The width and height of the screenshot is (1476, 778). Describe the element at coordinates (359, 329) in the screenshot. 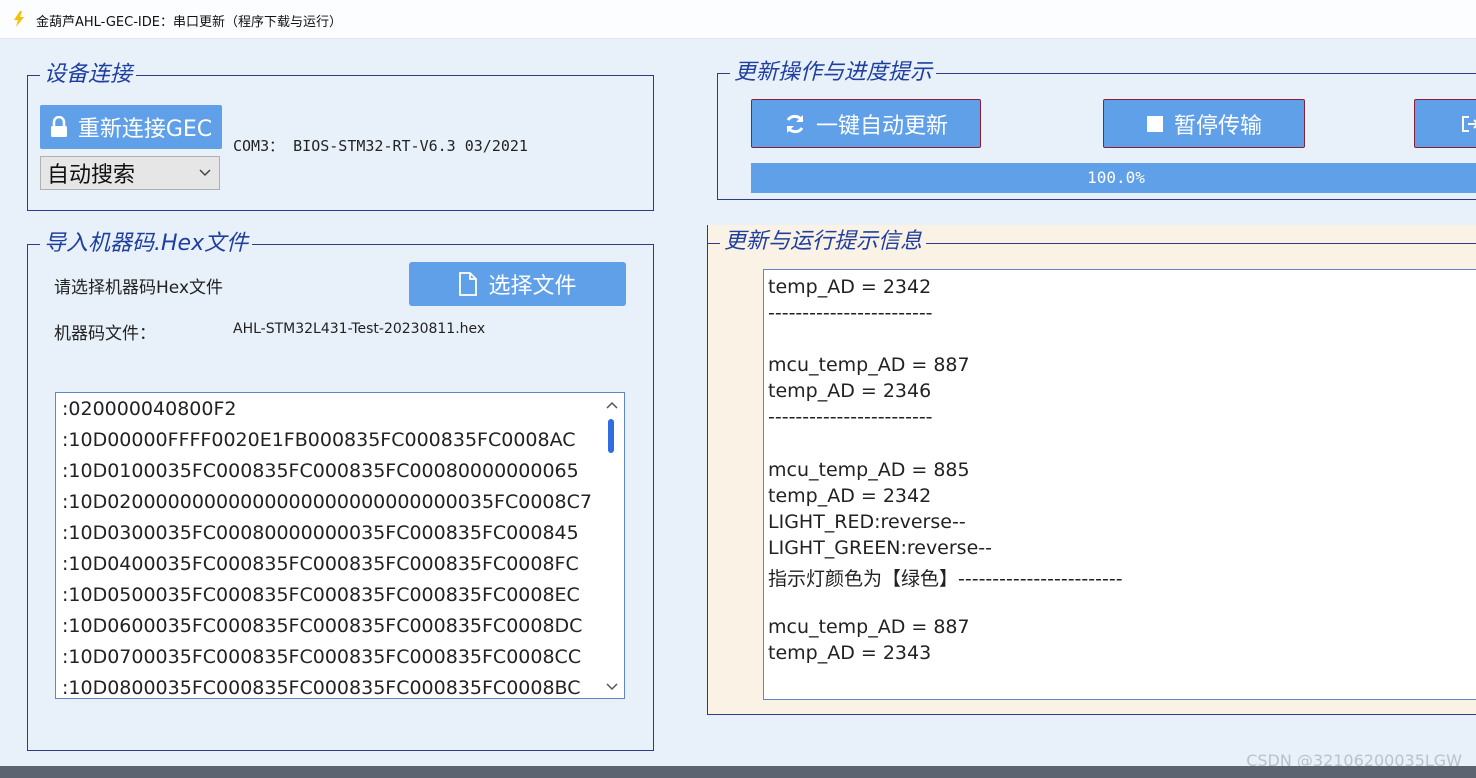

I see `machine-code-file-name: AHL-STM32L431-Test-20230811.hex` at that location.